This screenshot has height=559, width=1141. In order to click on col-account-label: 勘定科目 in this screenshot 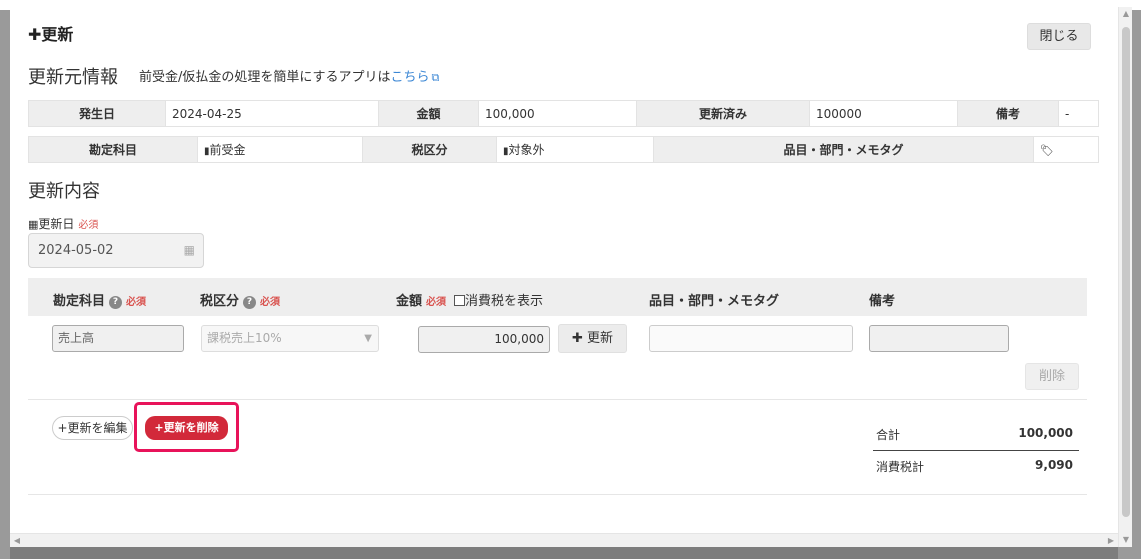, I will do `click(79, 301)`.